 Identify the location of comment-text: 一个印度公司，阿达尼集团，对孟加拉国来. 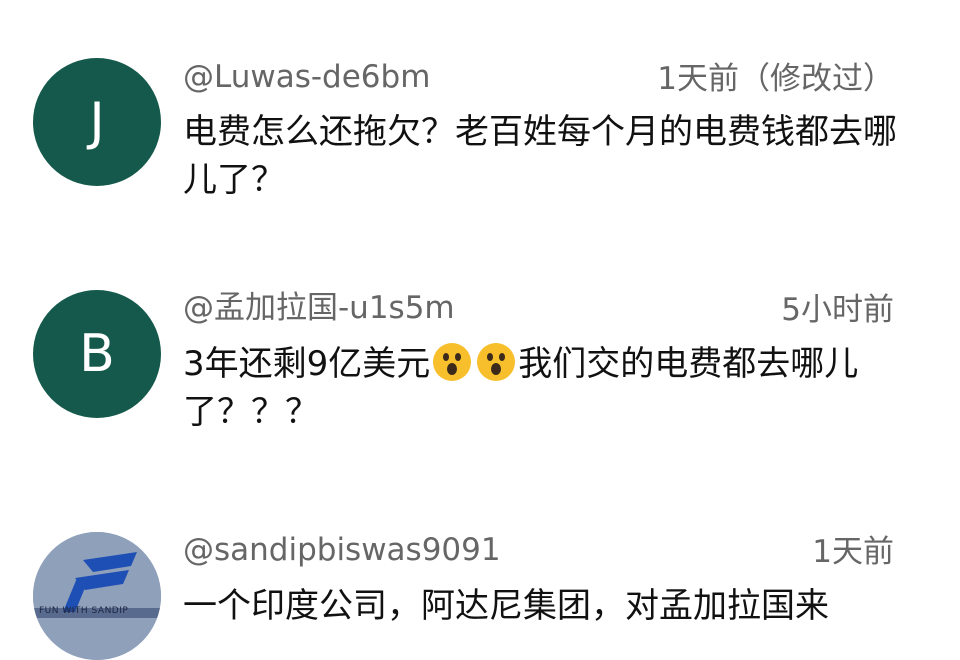
(506, 606).